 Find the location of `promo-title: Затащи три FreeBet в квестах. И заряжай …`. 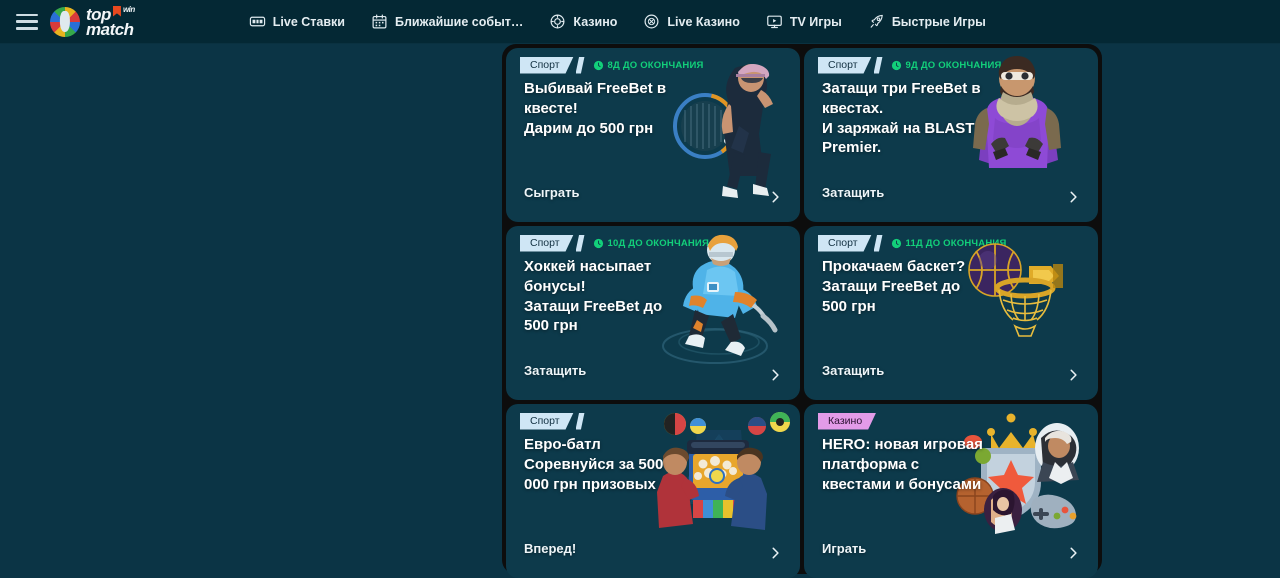

promo-title: Затащи три FreeBet в квестах. И заряжай … is located at coordinates (901, 118).